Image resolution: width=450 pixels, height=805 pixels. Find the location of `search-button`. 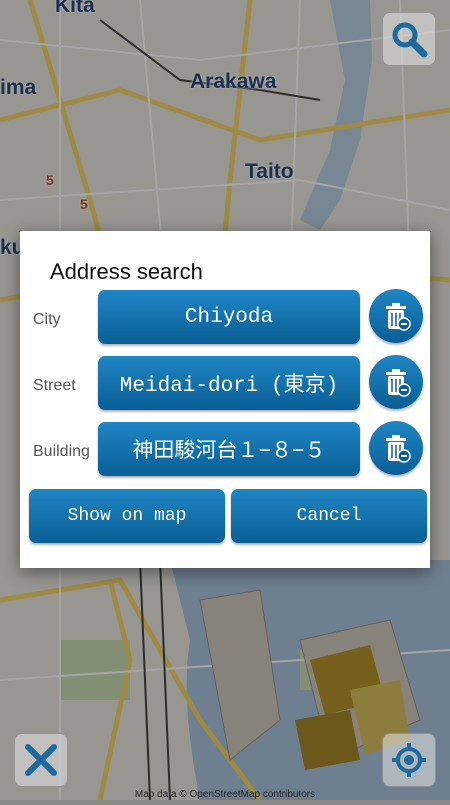

search-button is located at coordinates (409, 39).